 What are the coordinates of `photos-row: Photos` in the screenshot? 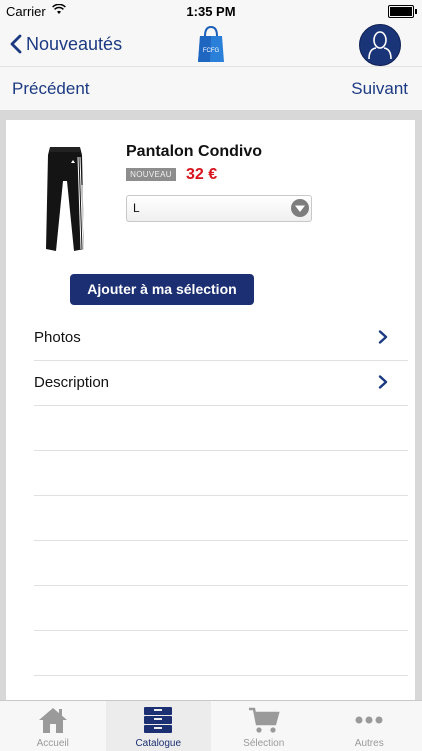 It's located at (221, 338).